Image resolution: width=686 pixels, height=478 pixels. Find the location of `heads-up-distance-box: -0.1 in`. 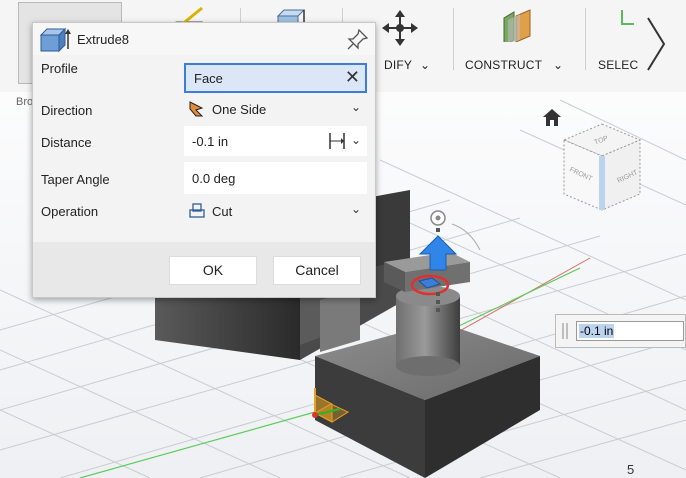

heads-up-distance-box: -0.1 in is located at coordinates (620, 331).